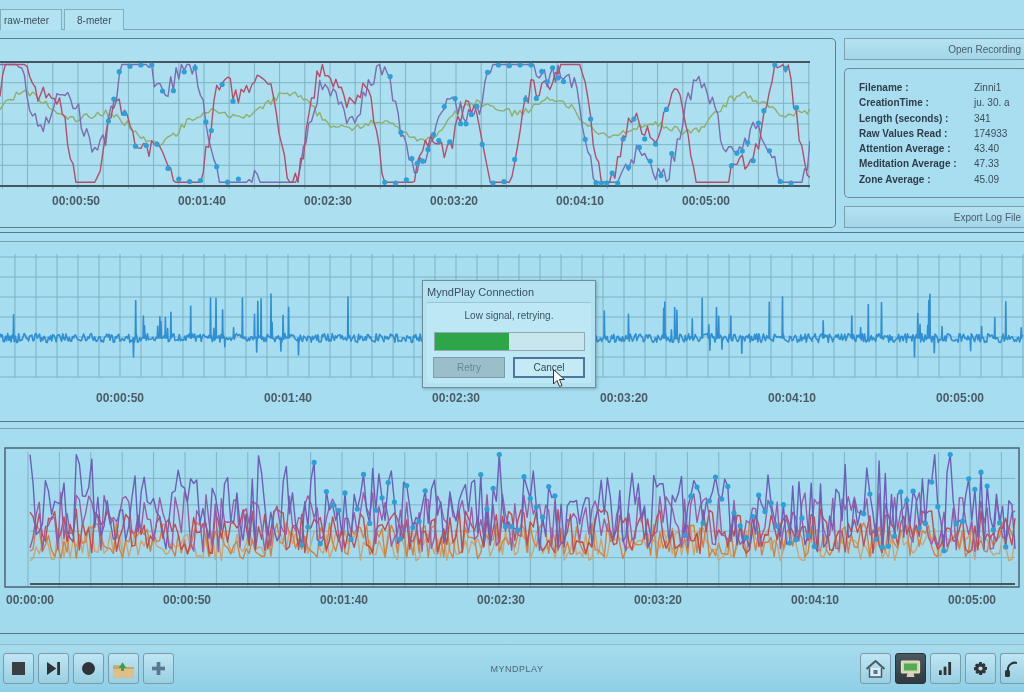  I want to click on stop-icon, so click(18, 668).